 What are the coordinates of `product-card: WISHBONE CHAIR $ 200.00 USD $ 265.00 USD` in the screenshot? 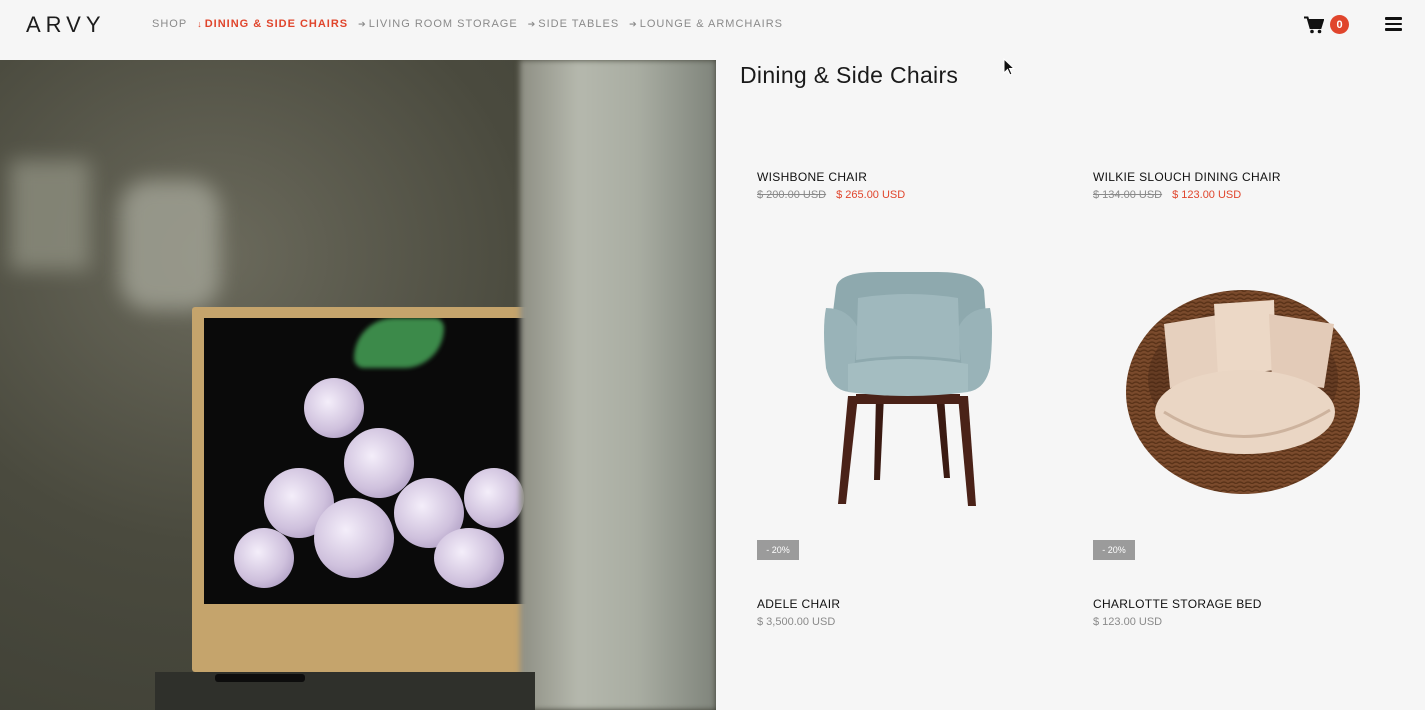 It's located at (831, 185).